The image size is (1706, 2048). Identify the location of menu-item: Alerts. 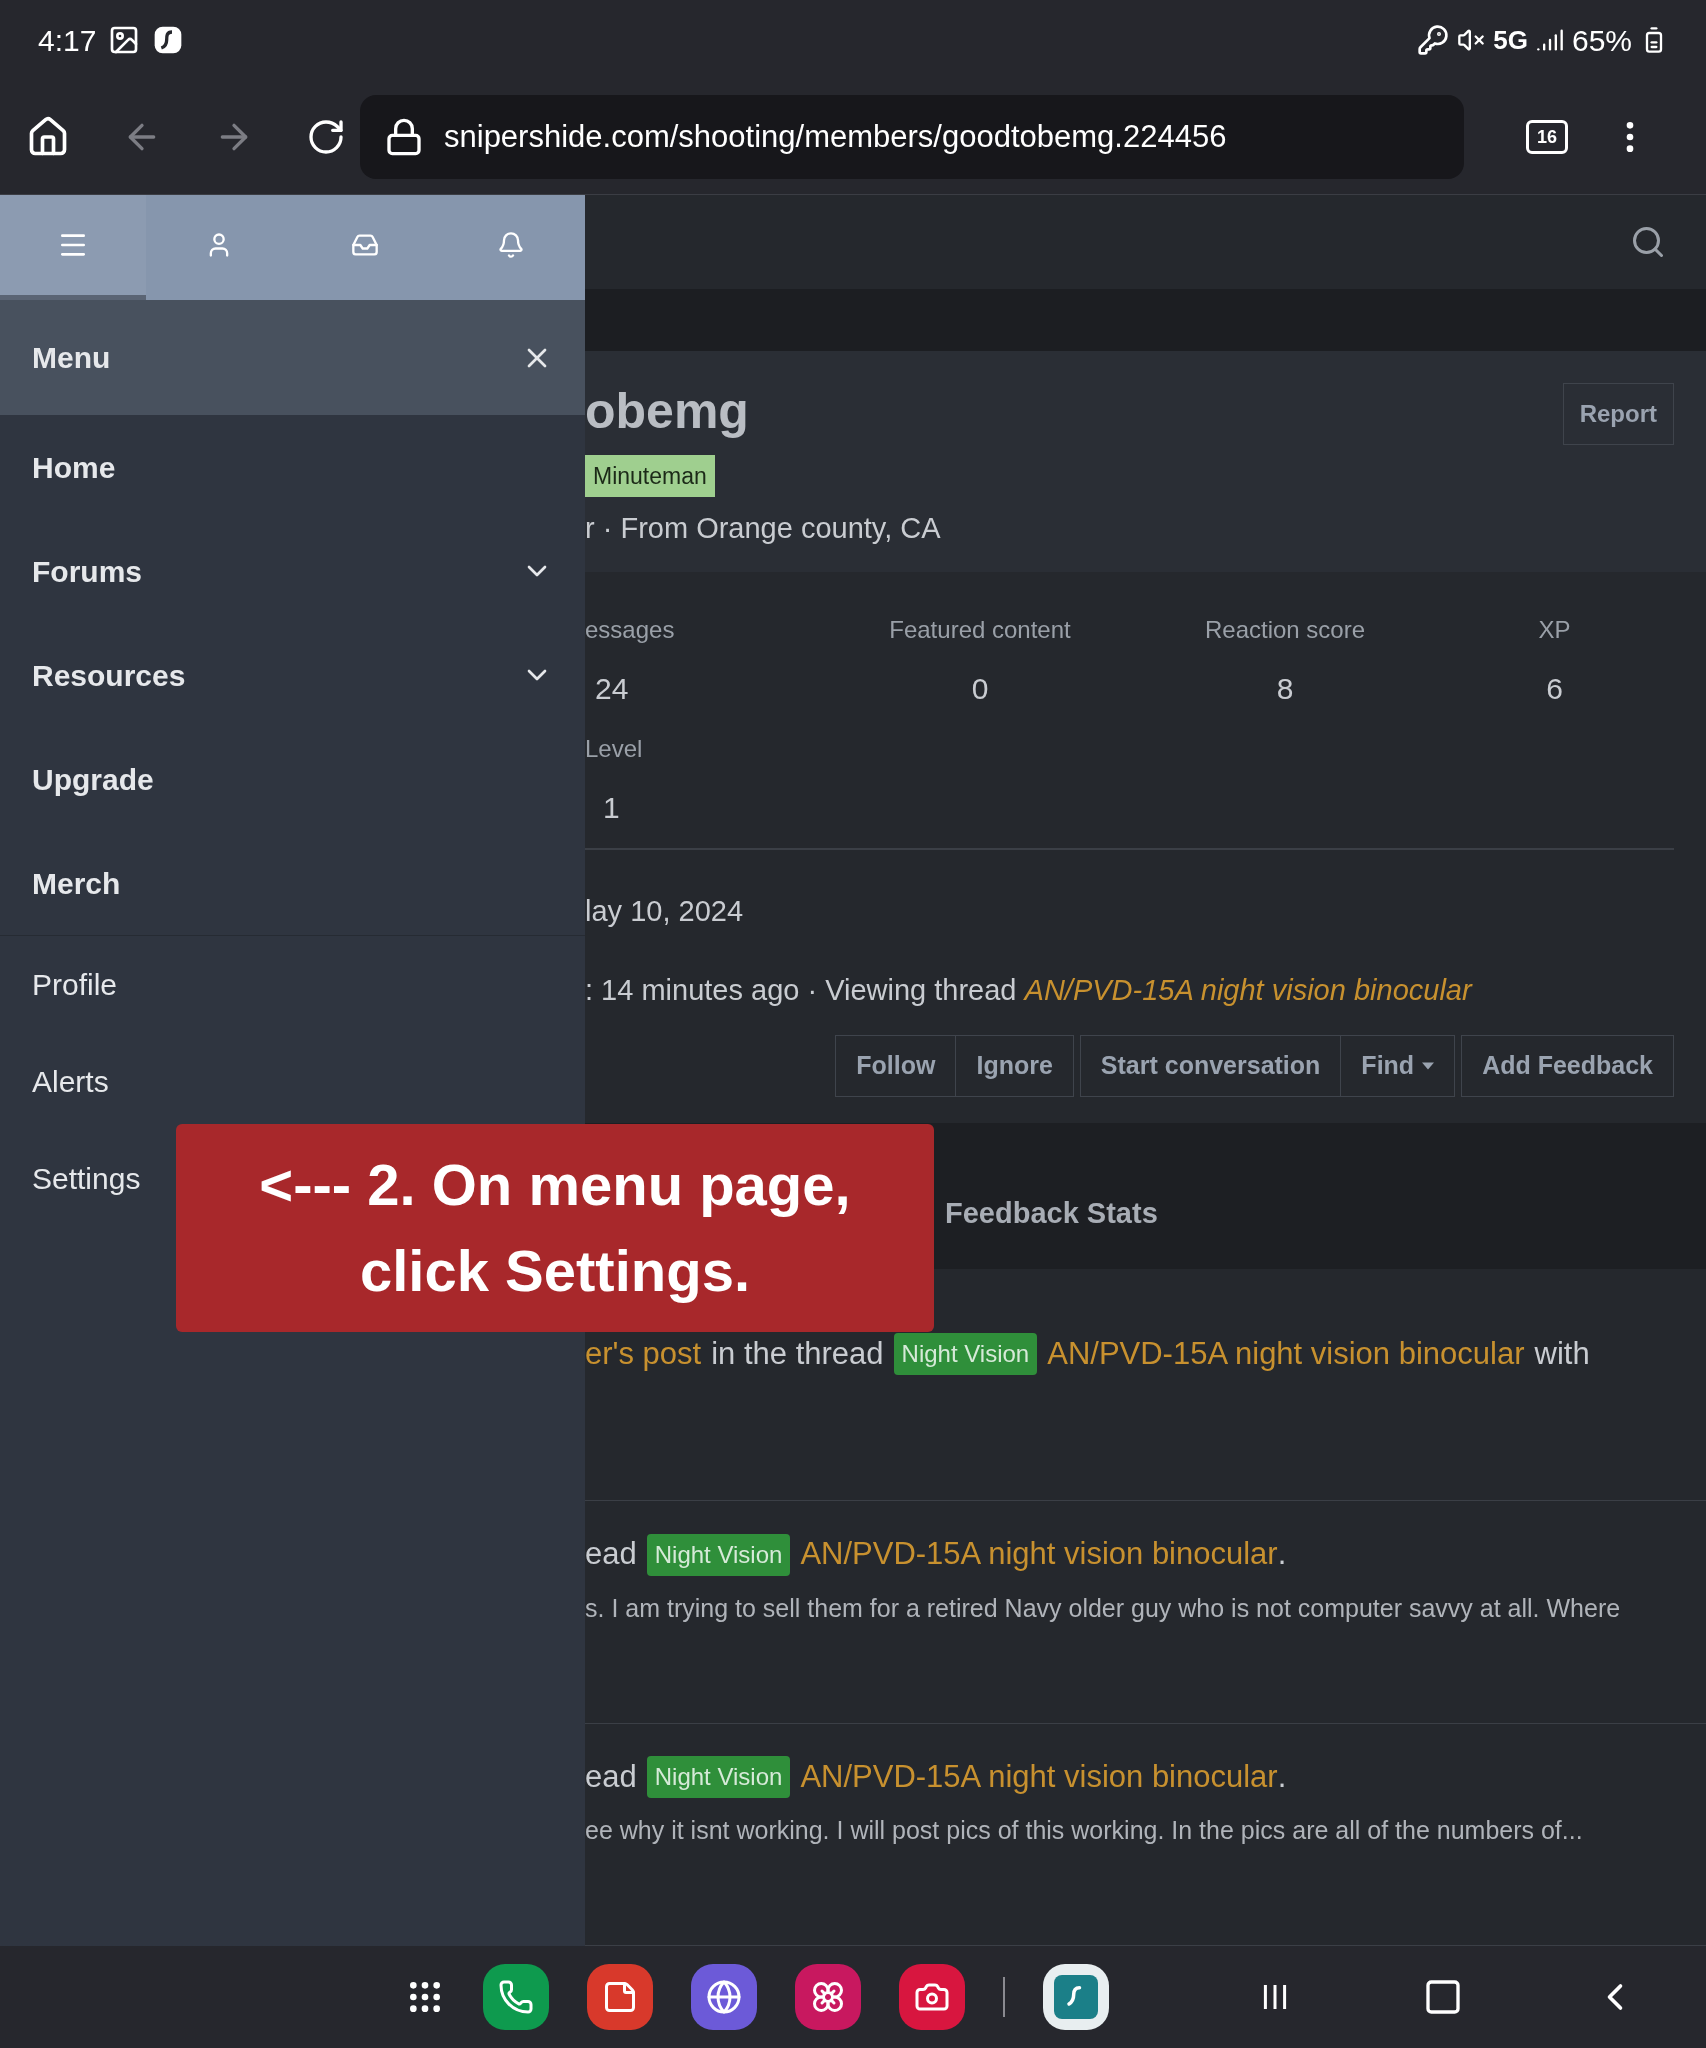
(70, 1081).